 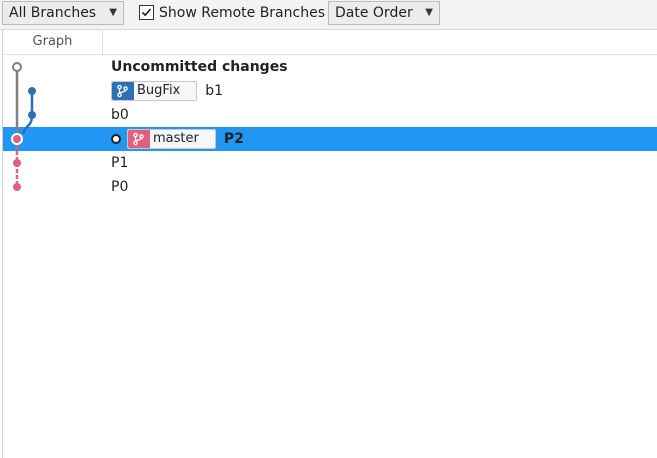 What do you see at coordinates (17, 187) in the screenshot?
I see `commit-node-p0` at bounding box center [17, 187].